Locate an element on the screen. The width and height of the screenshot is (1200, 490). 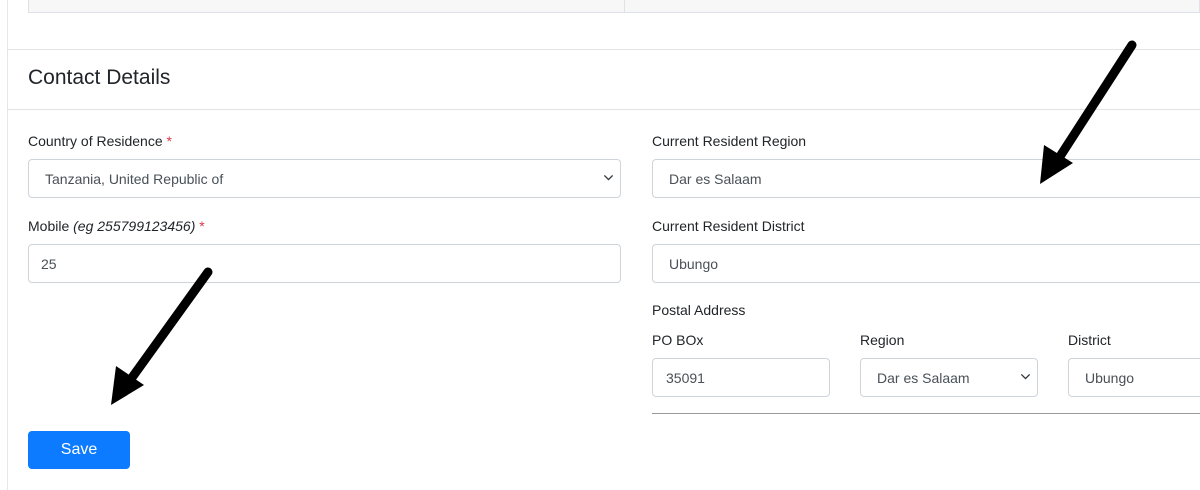
postal-district-label: District is located at coordinates (1089, 340).